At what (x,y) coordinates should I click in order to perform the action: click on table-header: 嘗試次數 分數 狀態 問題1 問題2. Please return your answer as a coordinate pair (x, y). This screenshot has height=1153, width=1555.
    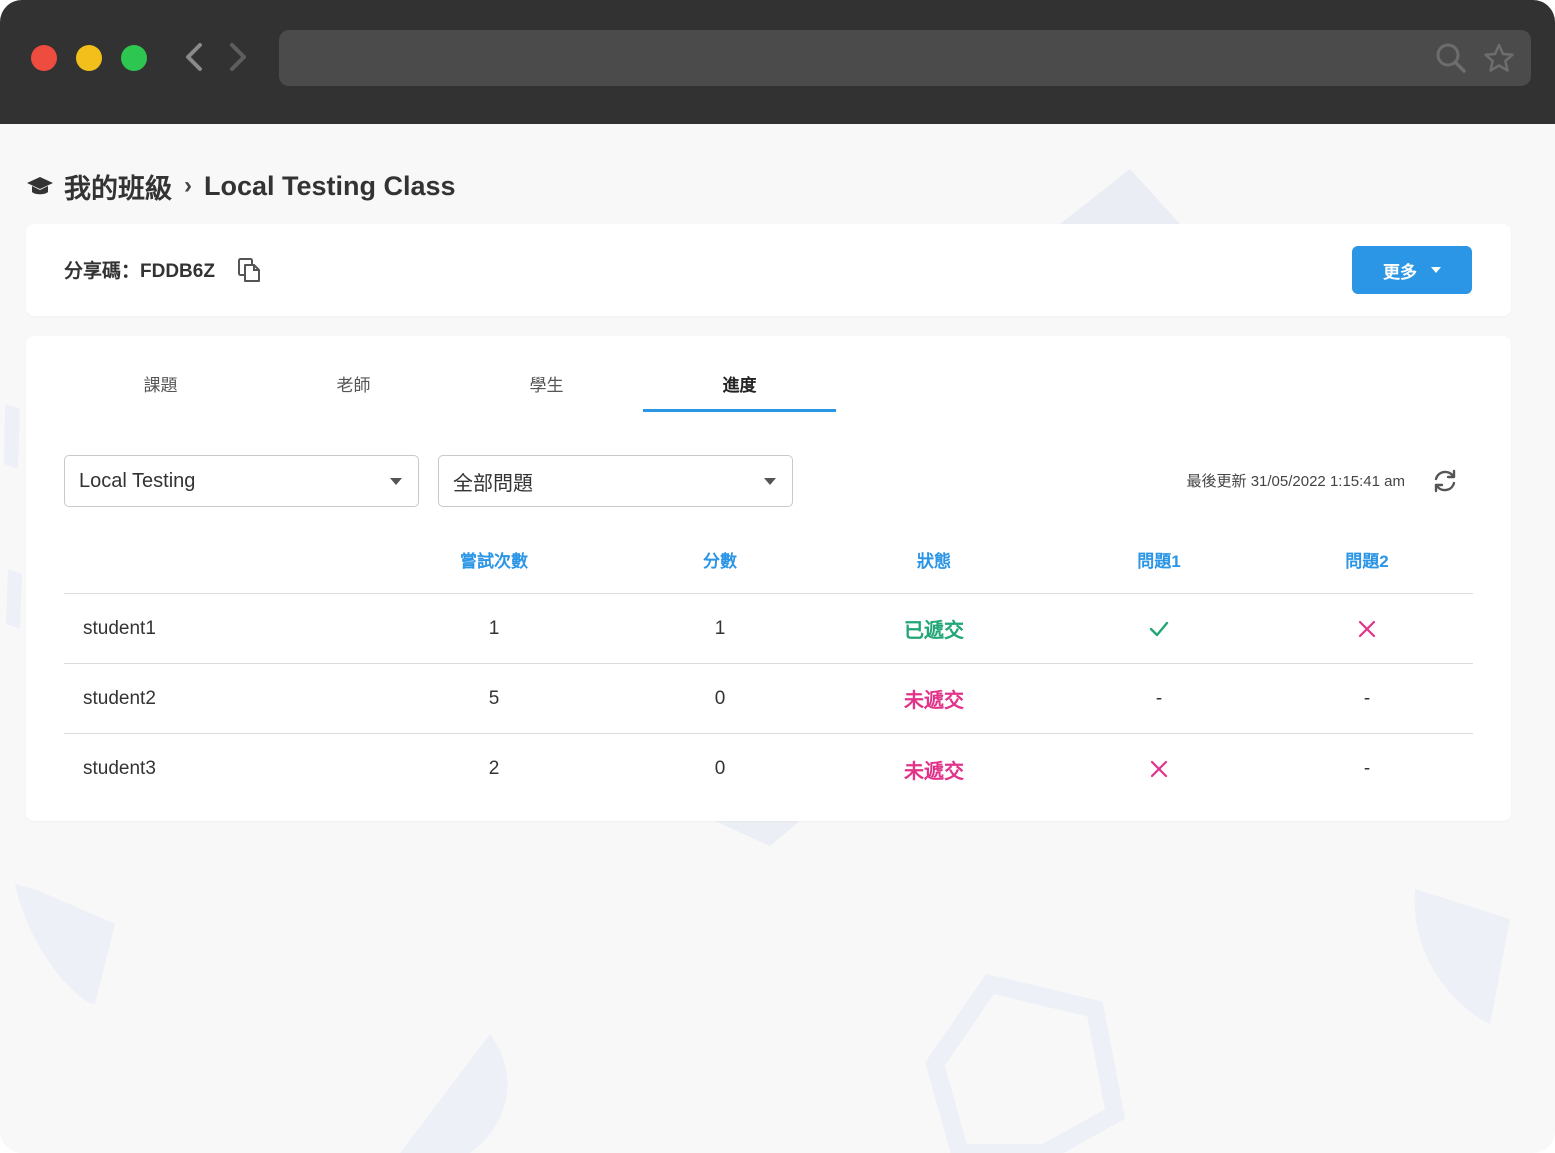
    Looking at the image, I should click on (768, 560).